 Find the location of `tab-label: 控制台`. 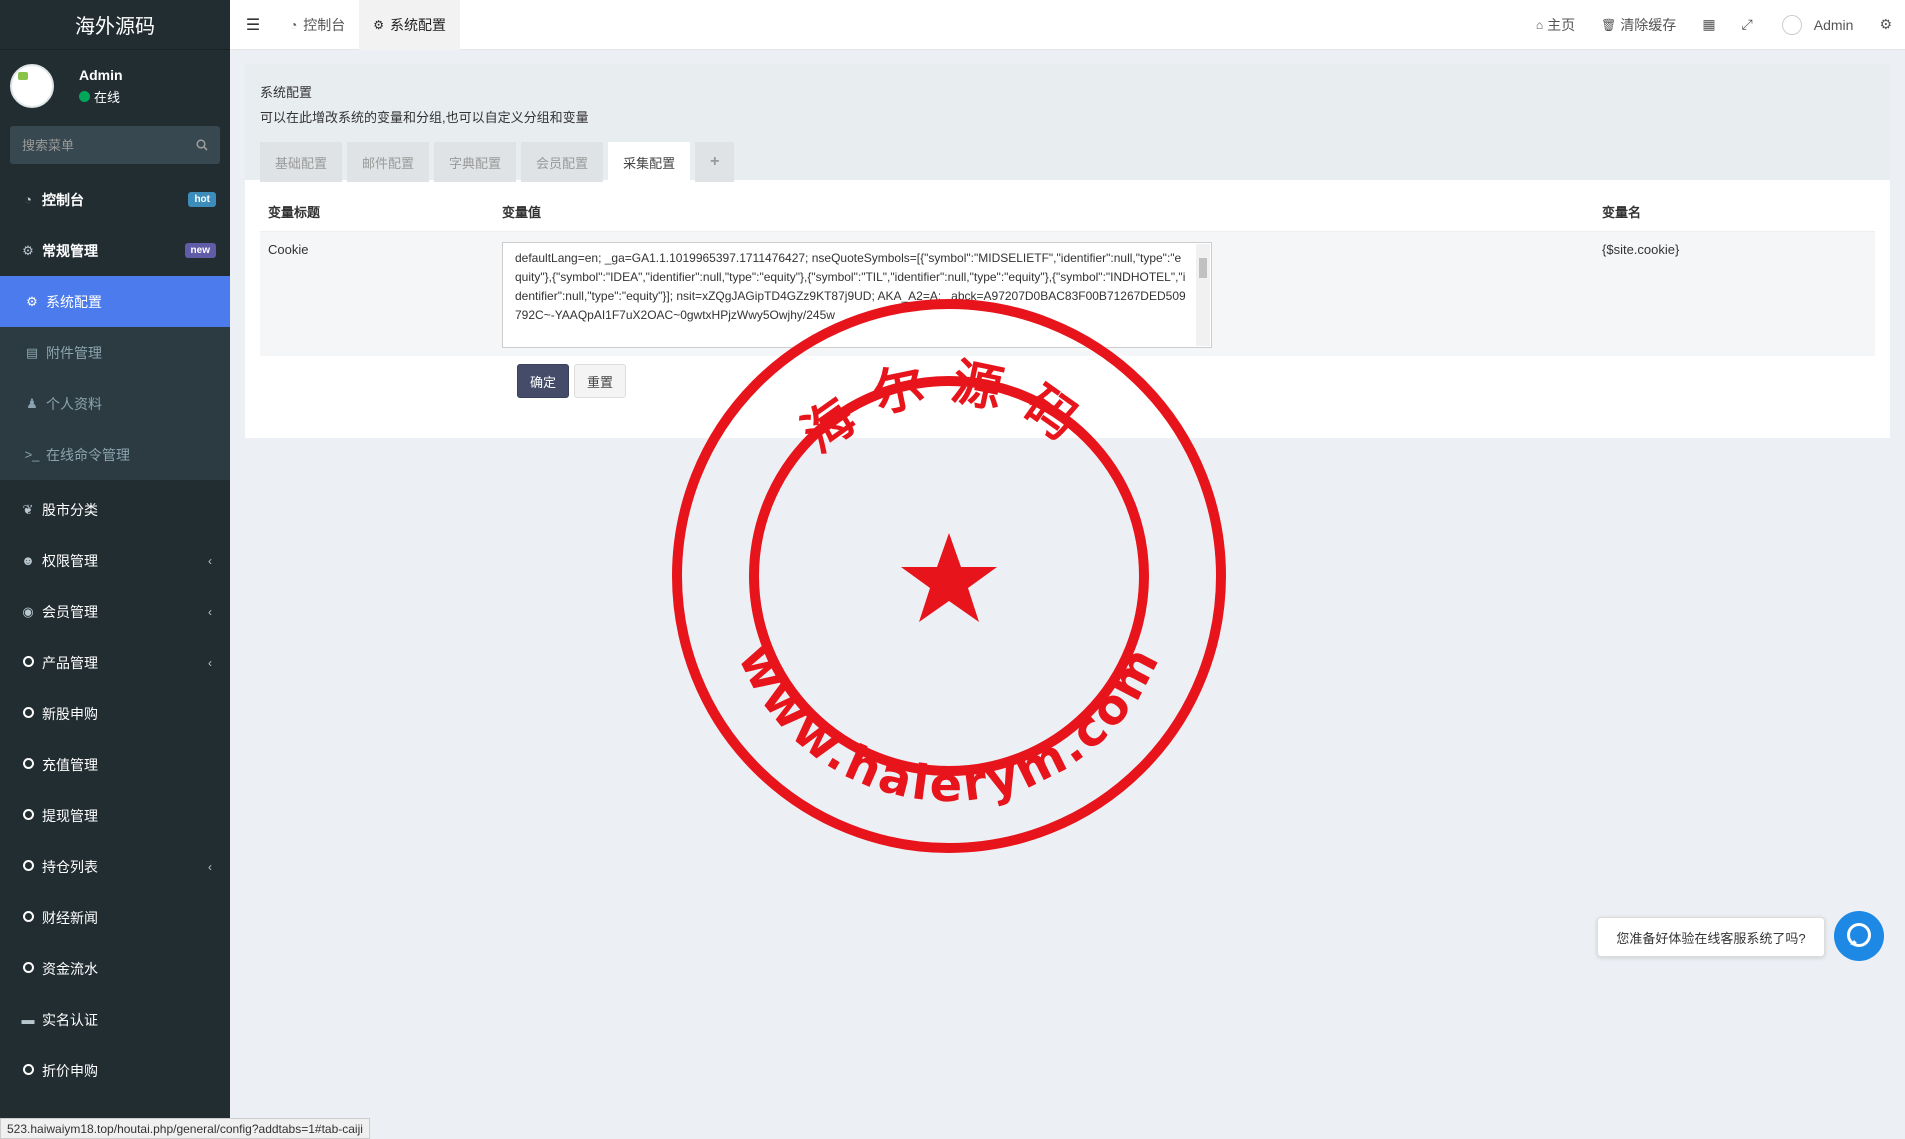

tab-label: 控制台 is located at coordinates (324, 24).